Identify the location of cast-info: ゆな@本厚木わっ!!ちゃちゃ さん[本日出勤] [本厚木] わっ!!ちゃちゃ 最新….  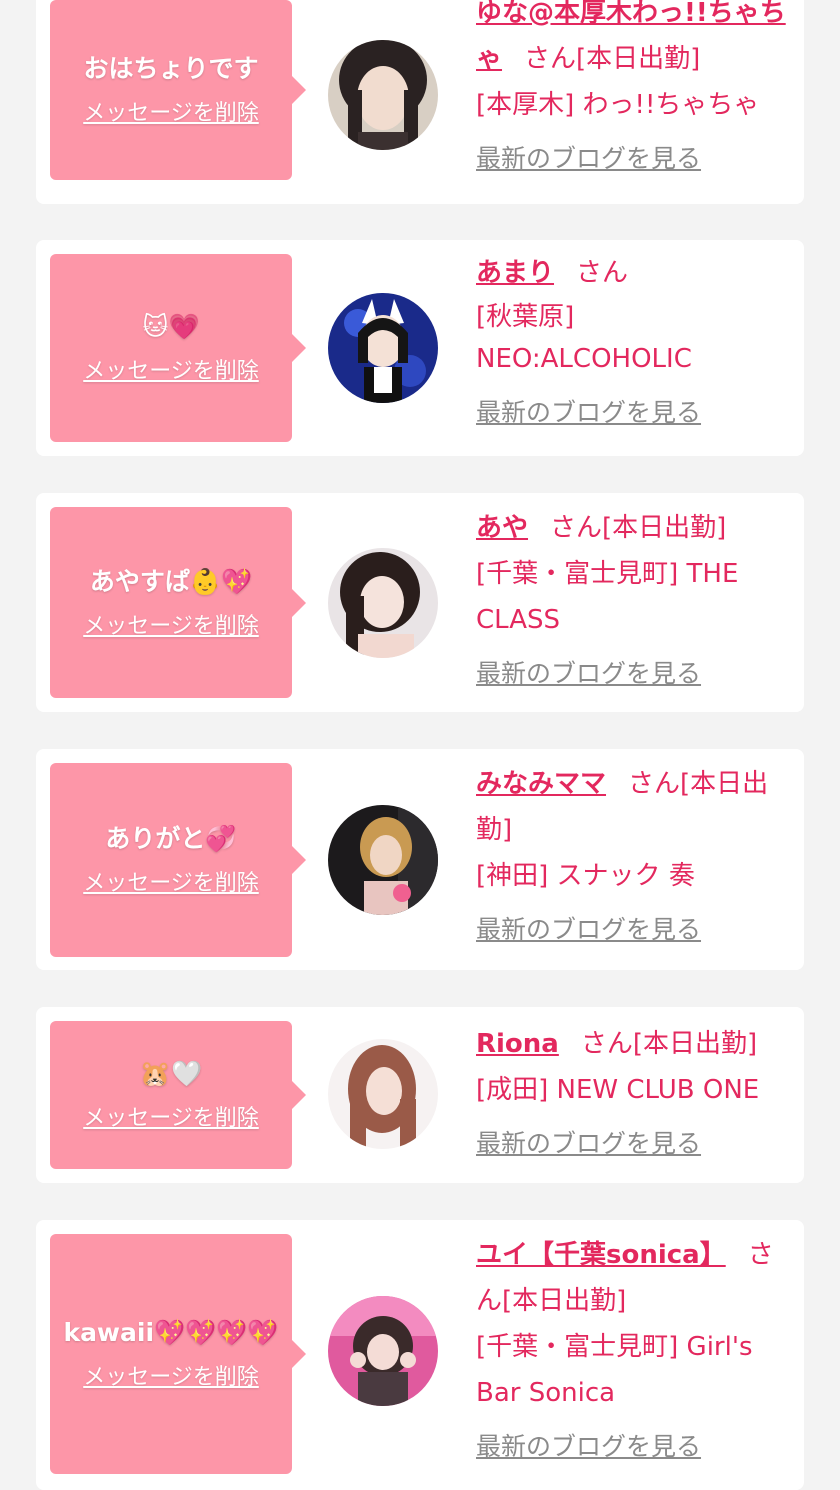
(635, 91).